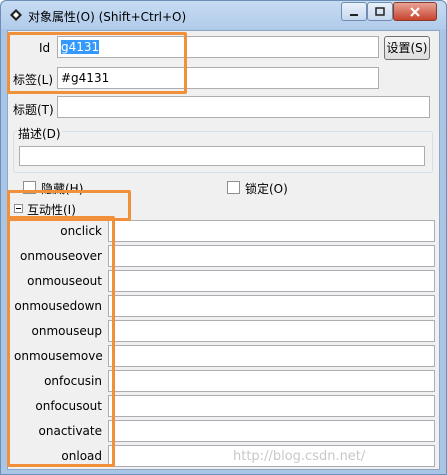 The height and width of the screenshot is (475, 447). I want to click on title-field, so click(243, 107).